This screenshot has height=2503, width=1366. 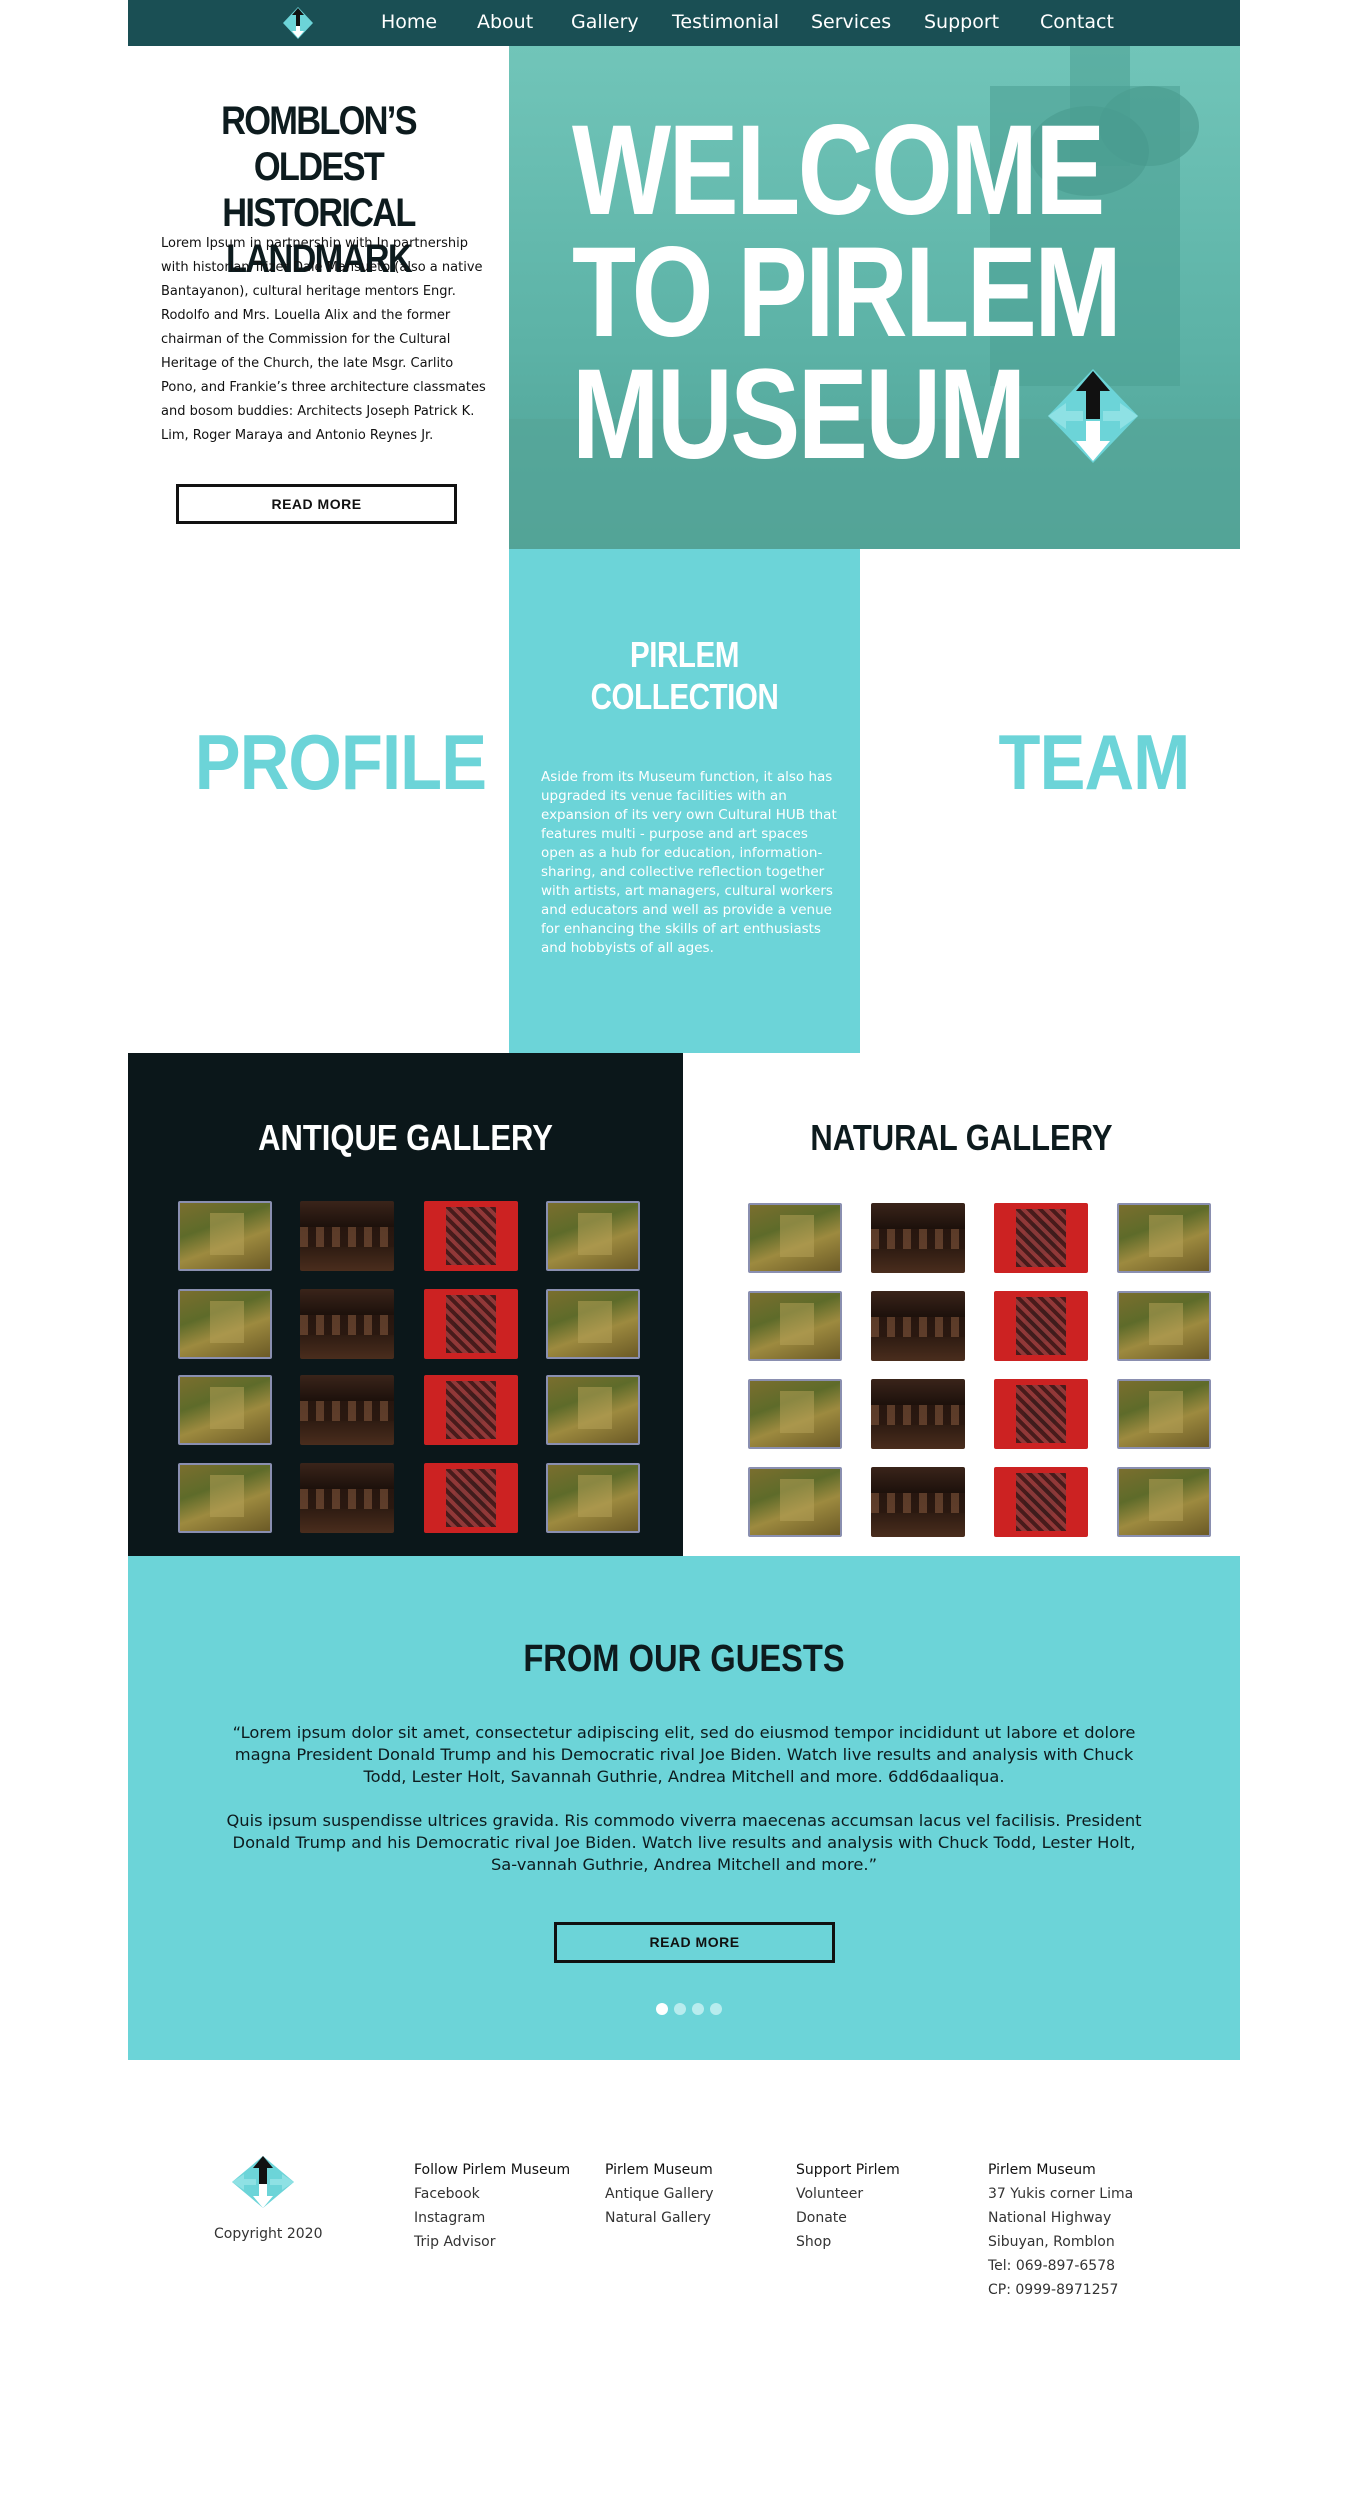 I want to click on antique-gallery-heading: ANTIQUE GALLERY, so click(x=405, y=1137).